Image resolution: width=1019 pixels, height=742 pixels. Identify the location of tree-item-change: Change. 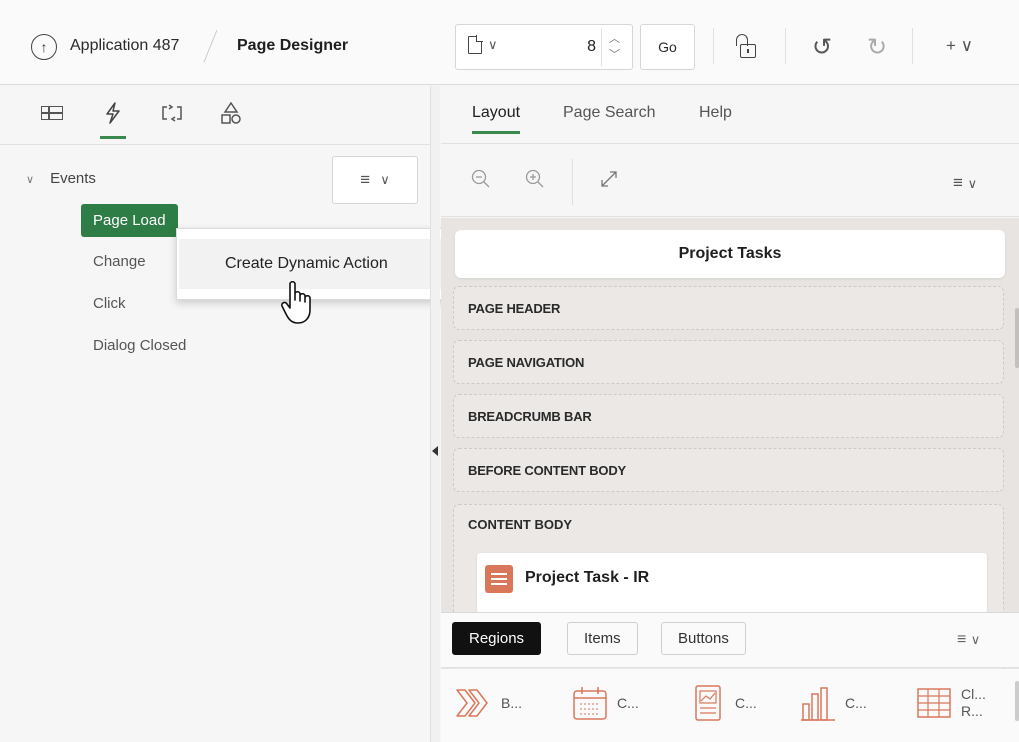
(119, 261).